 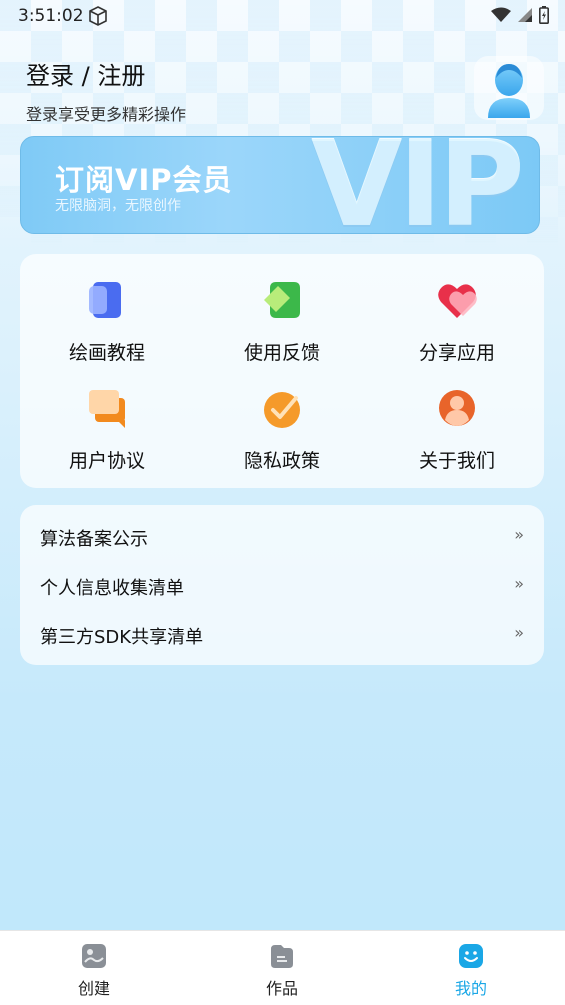 What do you see at coordinates (106, 73) in the screenshot?
I see `login-title: 登录 / 注册` at bounding box center [106, 73].